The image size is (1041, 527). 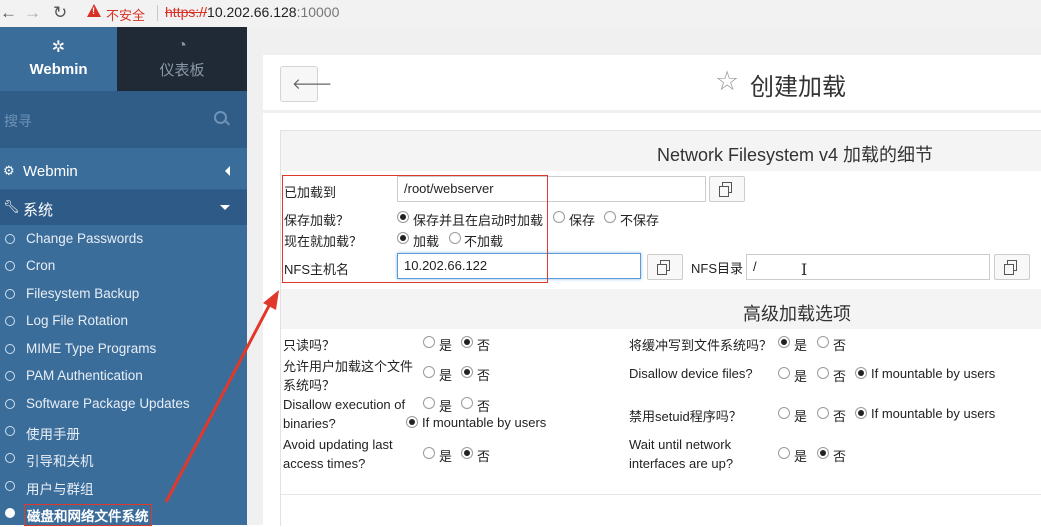 What do you see at coordinates (123, 207) in the screenshot?
I see `category-system: 🔧︎ 系统` at bounding box center [123, 207].